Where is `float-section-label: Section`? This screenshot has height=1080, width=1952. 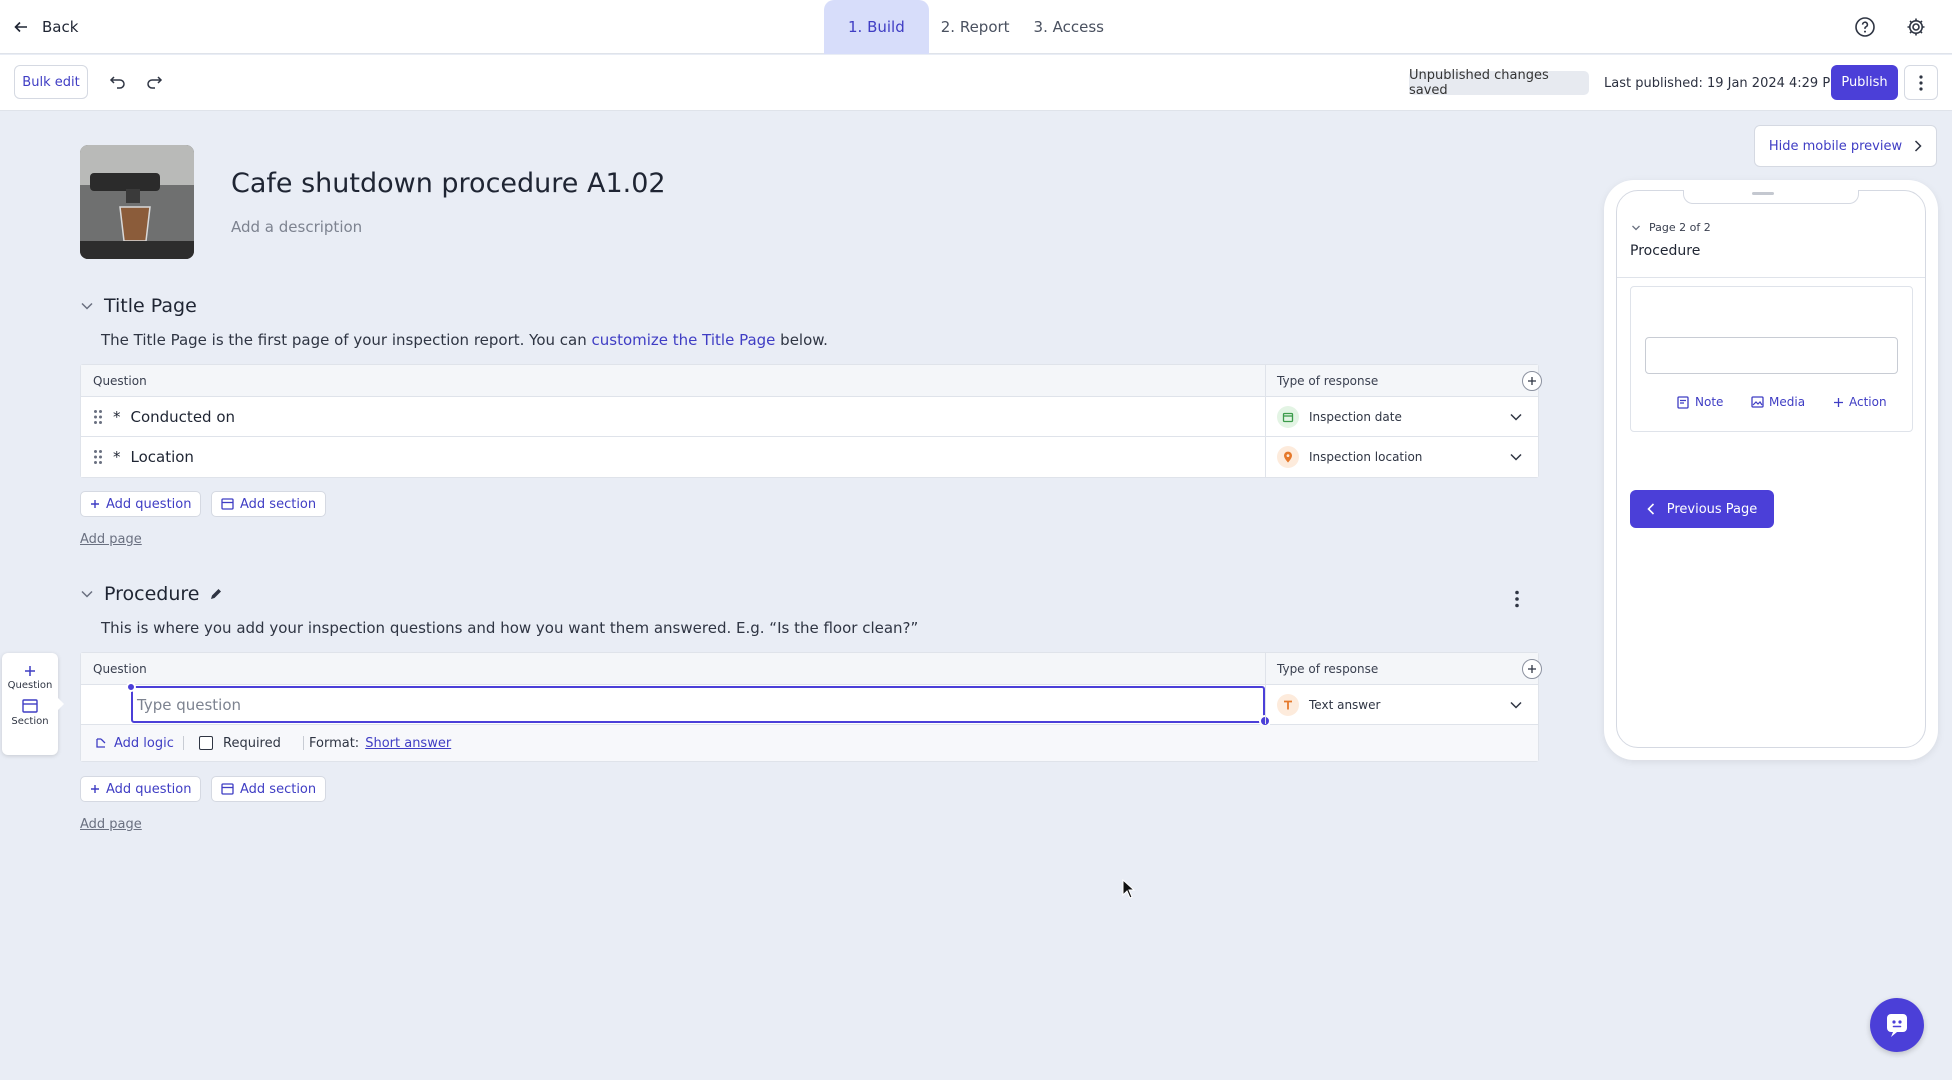 float-section-label: Section is located at coordinates (30, 721).